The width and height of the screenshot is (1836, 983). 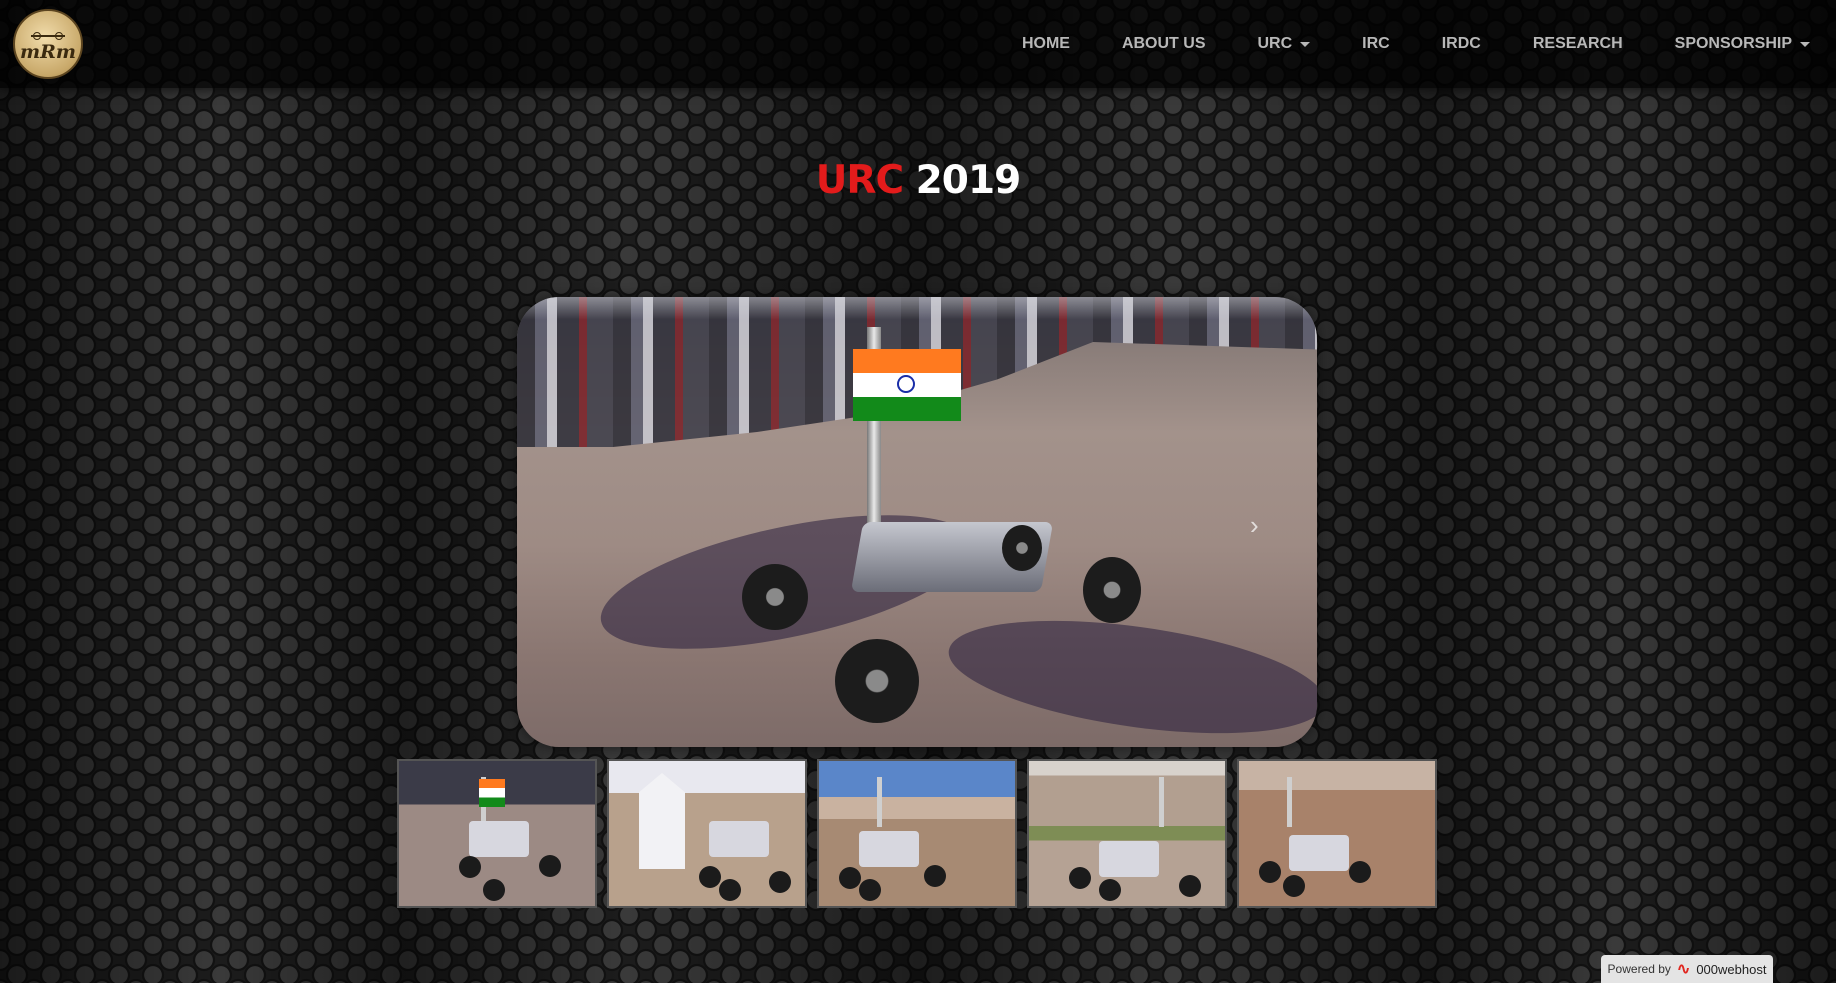 I want to click on chevron-right-icon: ›, so click(x=1254, y=525).